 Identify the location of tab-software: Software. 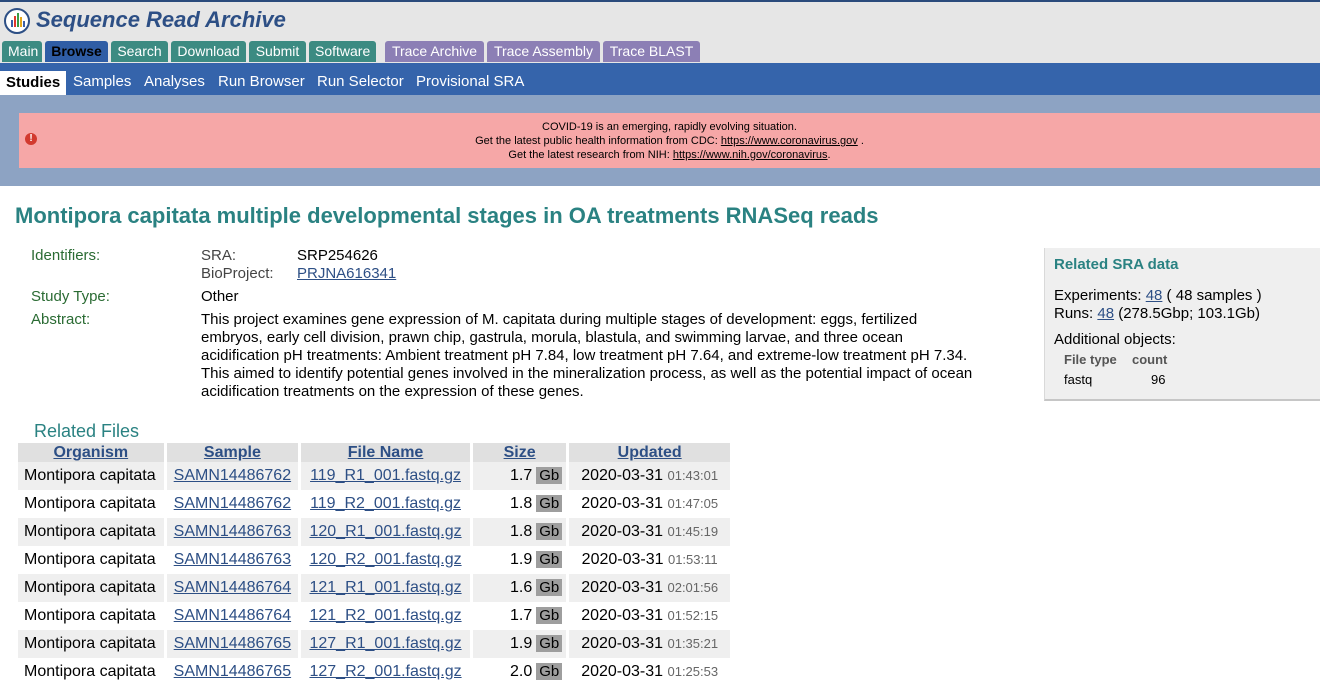
(342, 51).